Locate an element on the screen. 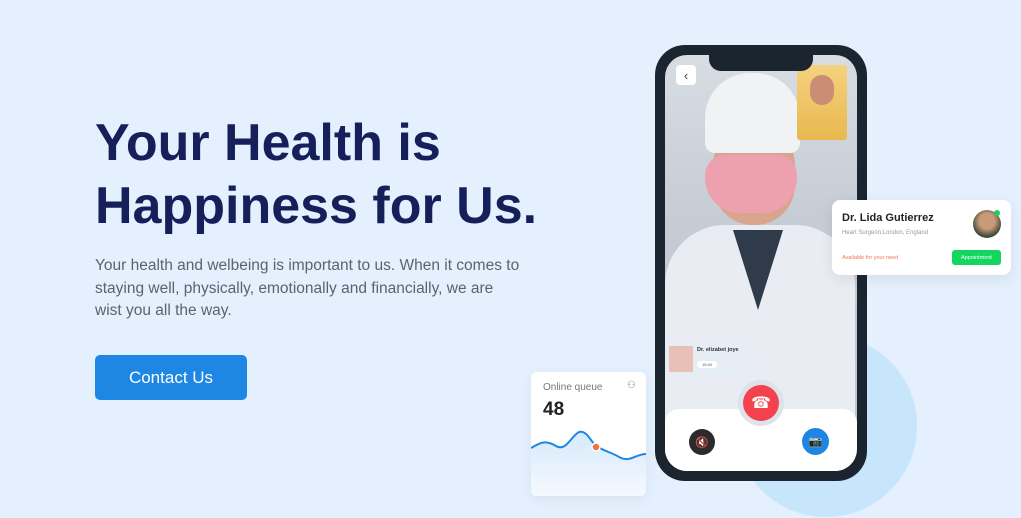 The image size is (1021, 518). queue-sparkline is located at coordinates (588, 463).